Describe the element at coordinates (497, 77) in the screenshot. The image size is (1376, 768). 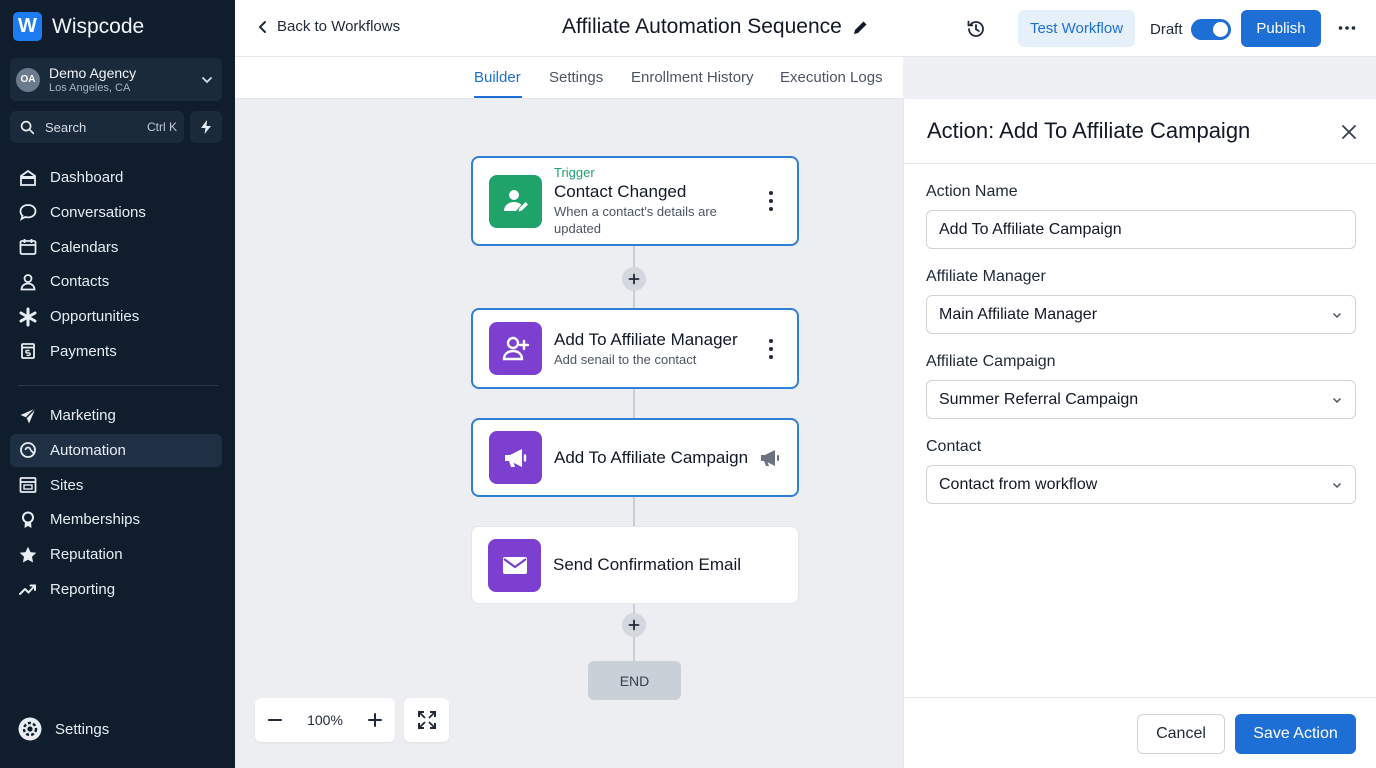
I see `tab-builder: Builder` at that location.